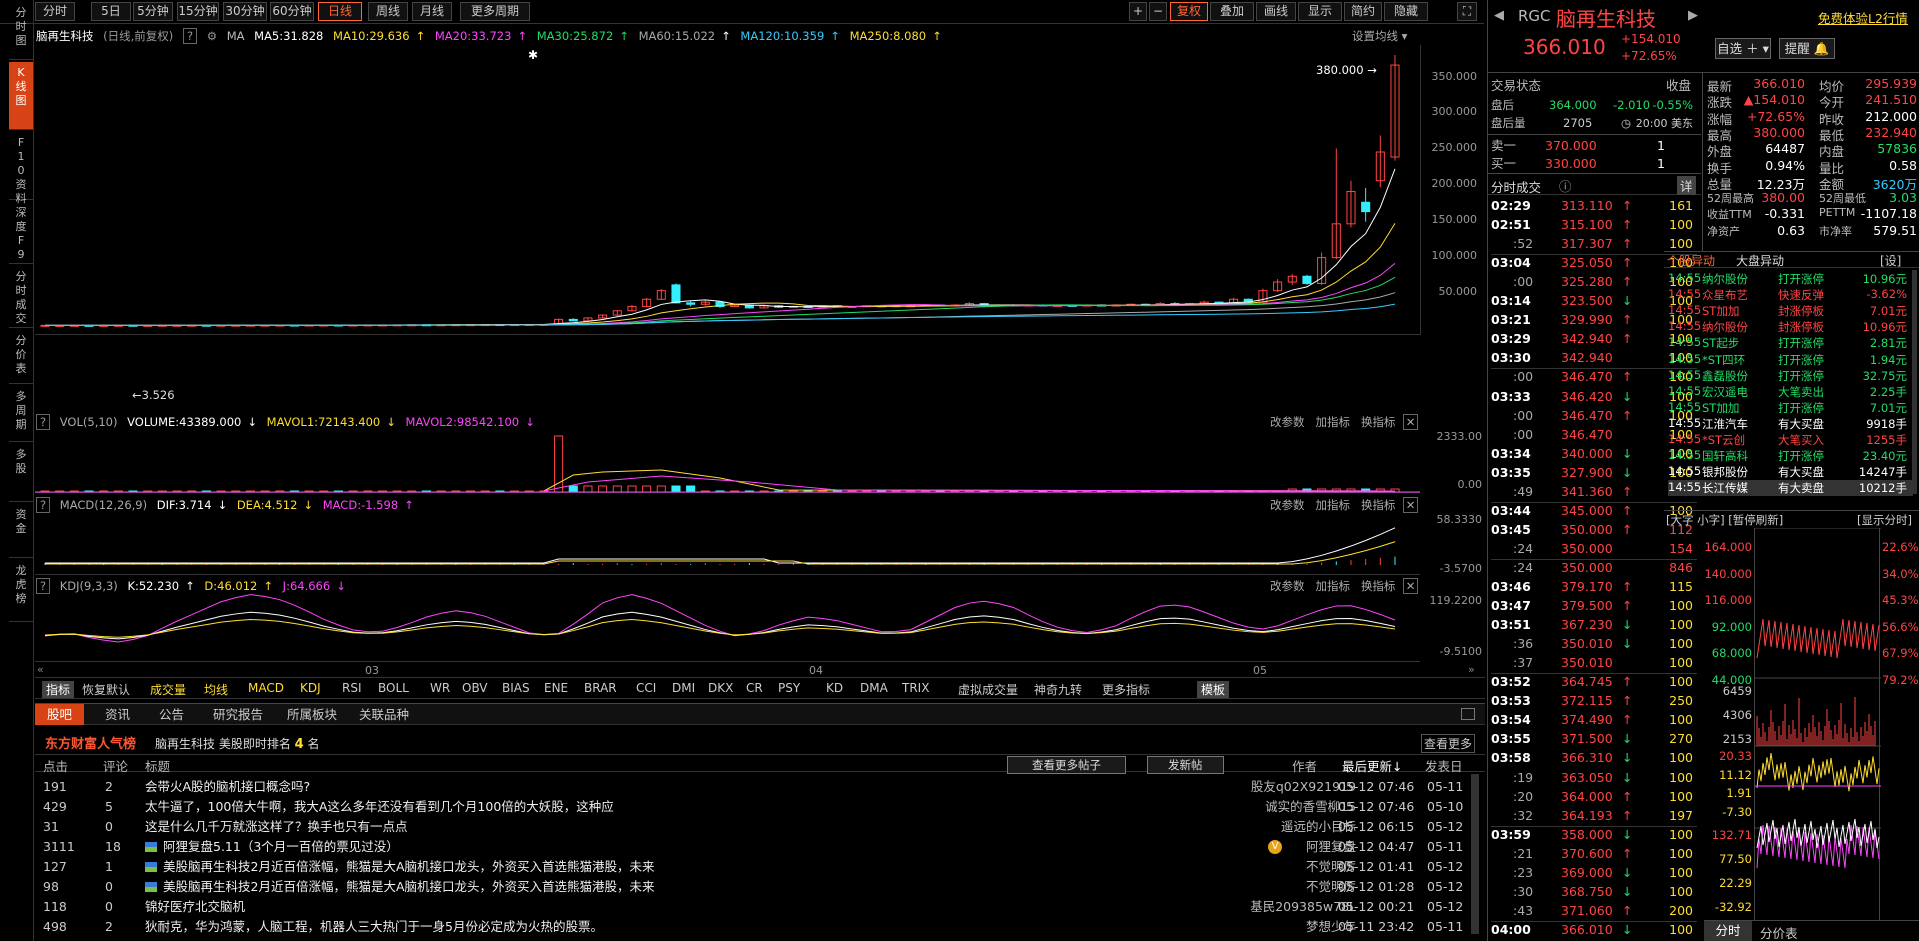 The width and height of the screenshot is (1919, 941). Describe the element at coordinates (1332, 505) in the screenshot. I see `macd-add-indicator-button: 加指标` at that location.